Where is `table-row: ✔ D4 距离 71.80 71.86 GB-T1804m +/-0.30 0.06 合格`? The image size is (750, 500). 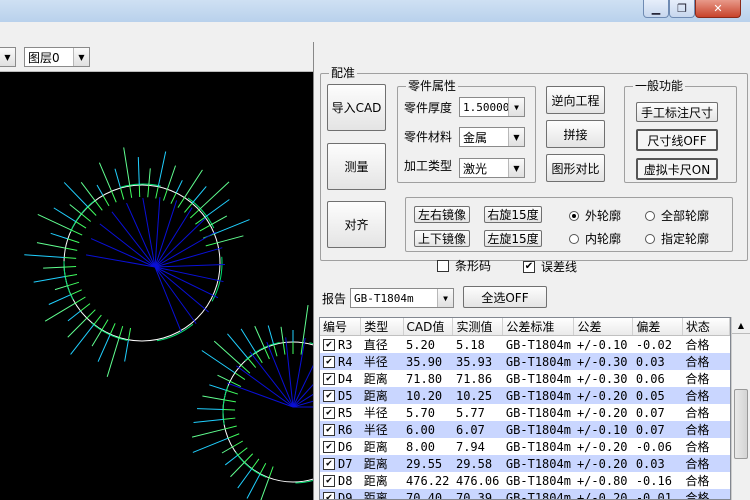 table-row: ✔ D4 距离 71.80 71.86 GB-T1804m +/-0.30 0.06 合格 is located at coordinates (525, 378).